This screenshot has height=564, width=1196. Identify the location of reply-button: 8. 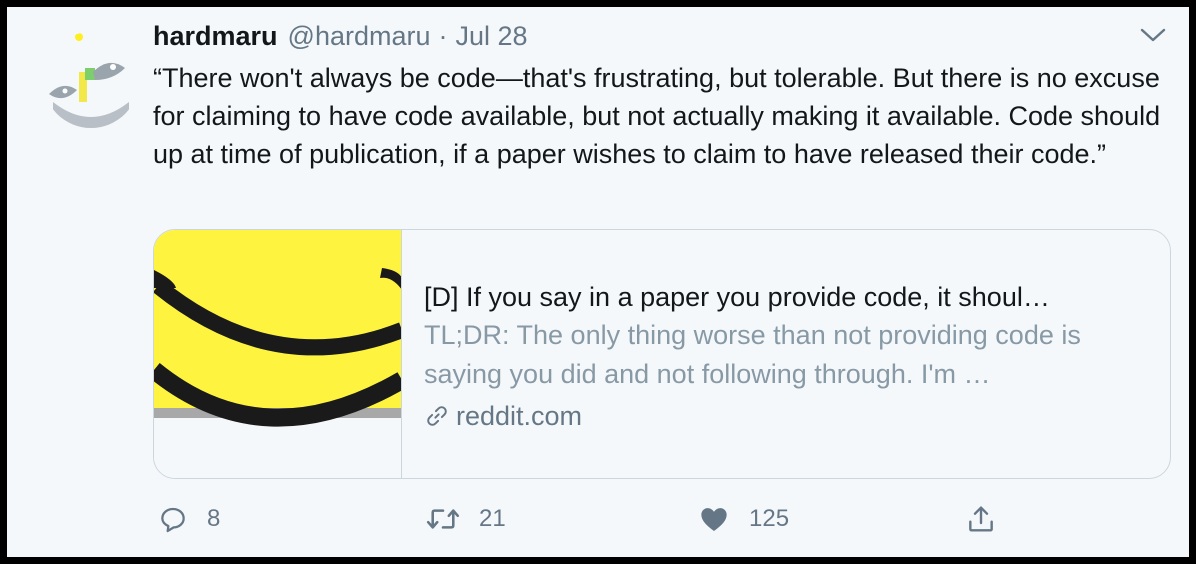
(188, 519).